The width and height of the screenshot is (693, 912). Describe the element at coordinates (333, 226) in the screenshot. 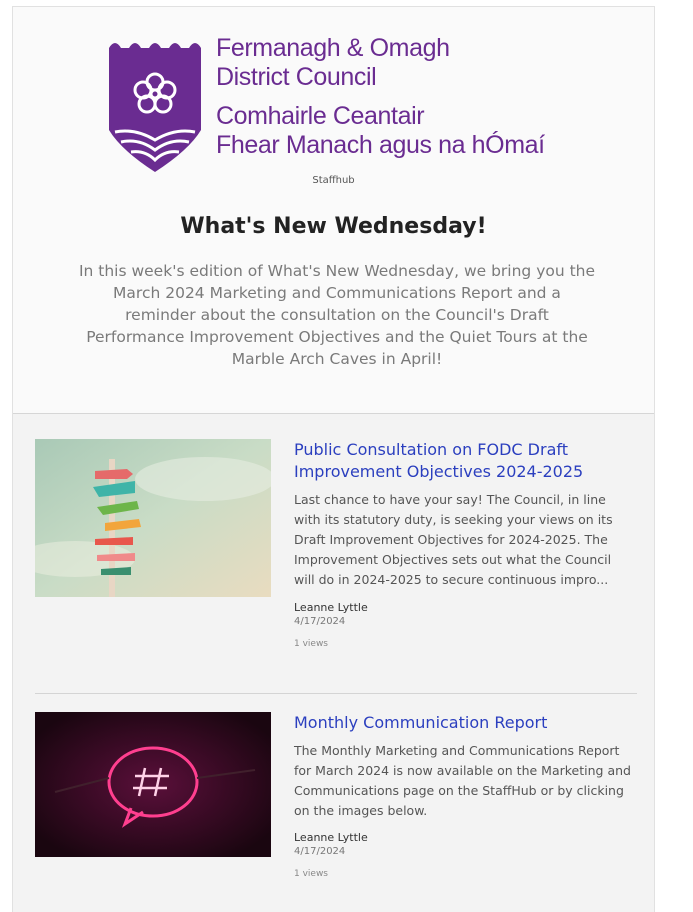

I see `newsletter-title: What's New Wednesday!` at that location.